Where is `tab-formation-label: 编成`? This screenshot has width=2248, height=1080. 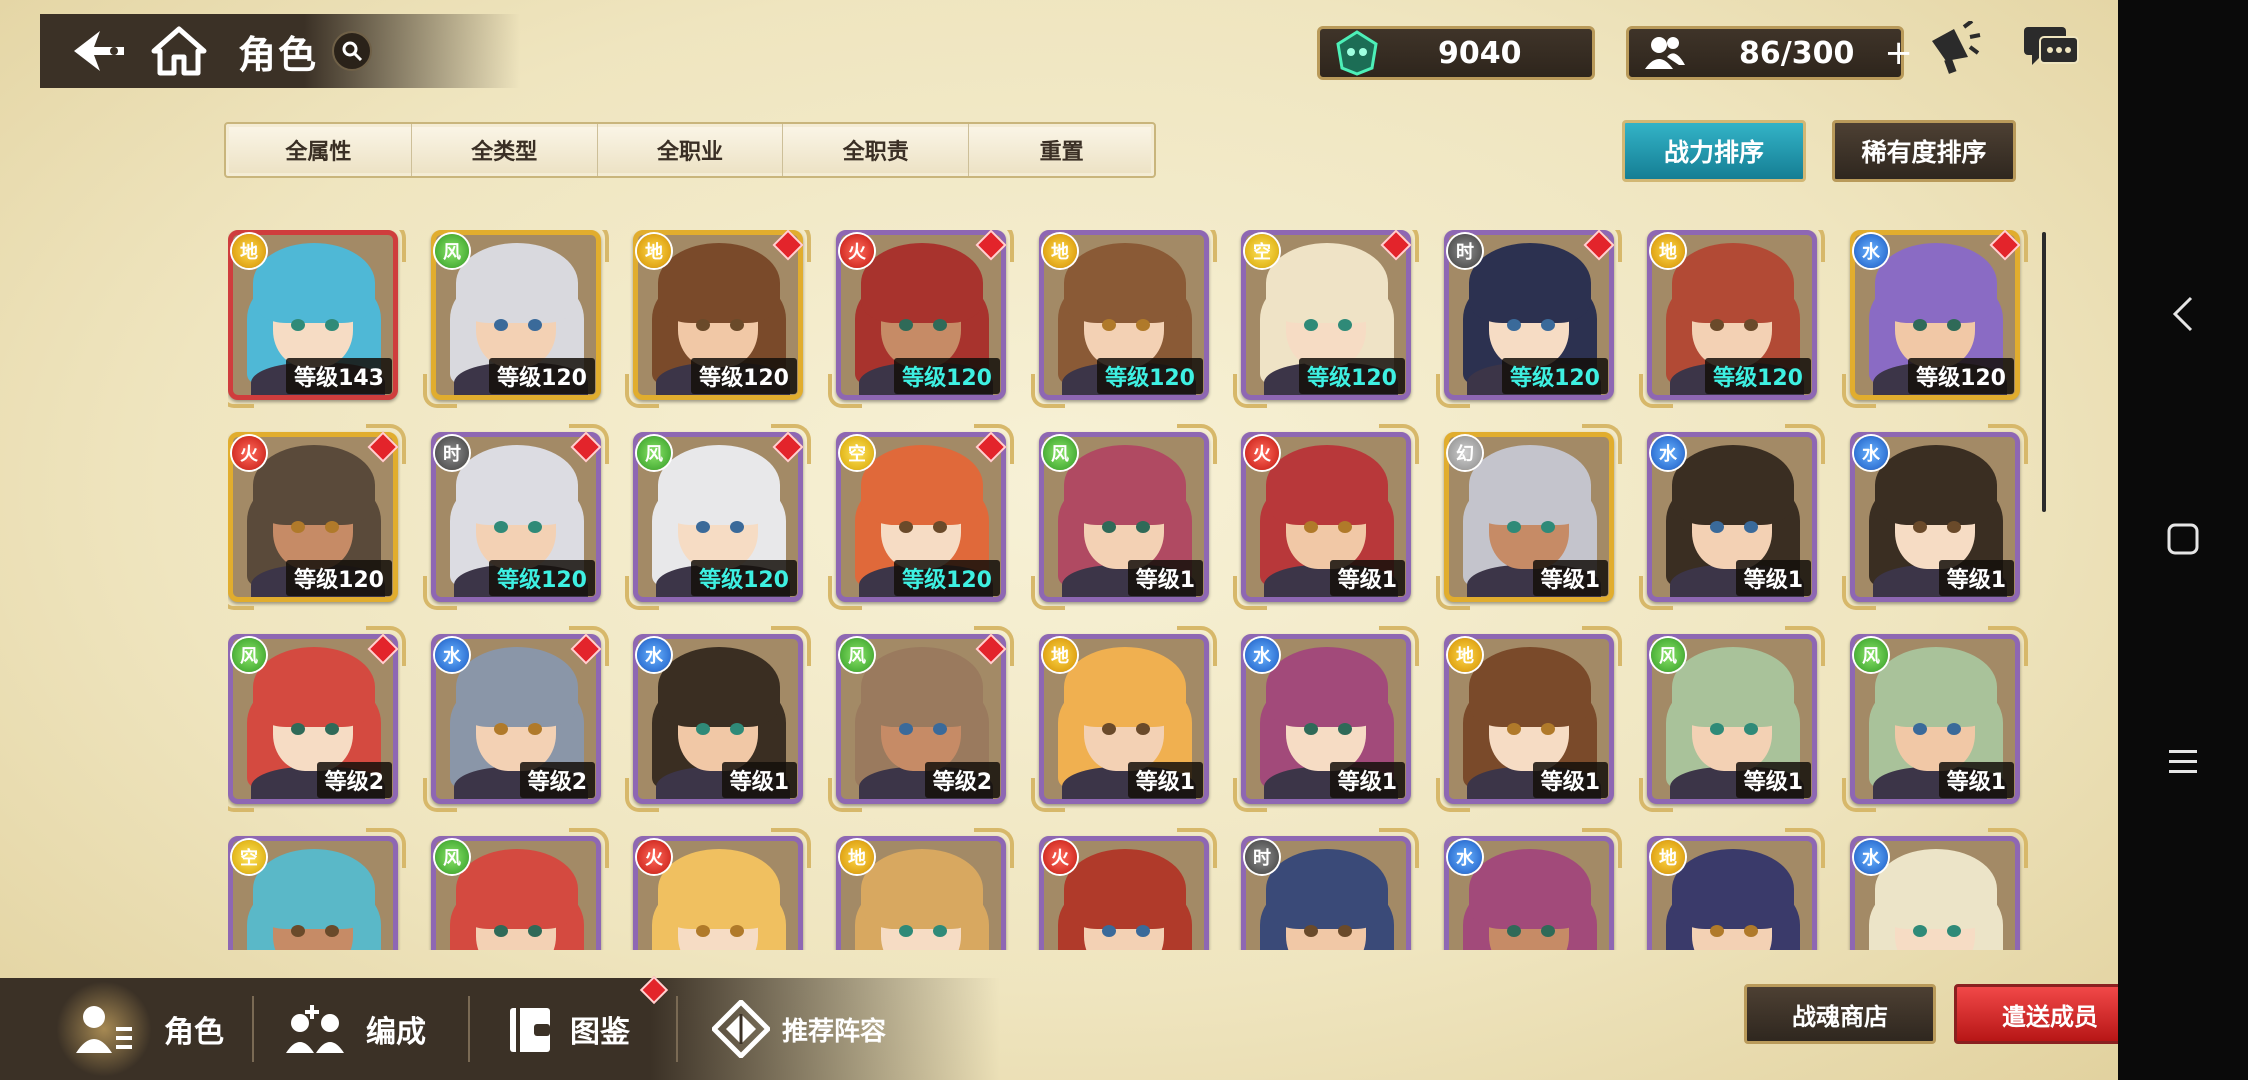
tab-formation-label: 编成 is located at coordinates (396, 1032).